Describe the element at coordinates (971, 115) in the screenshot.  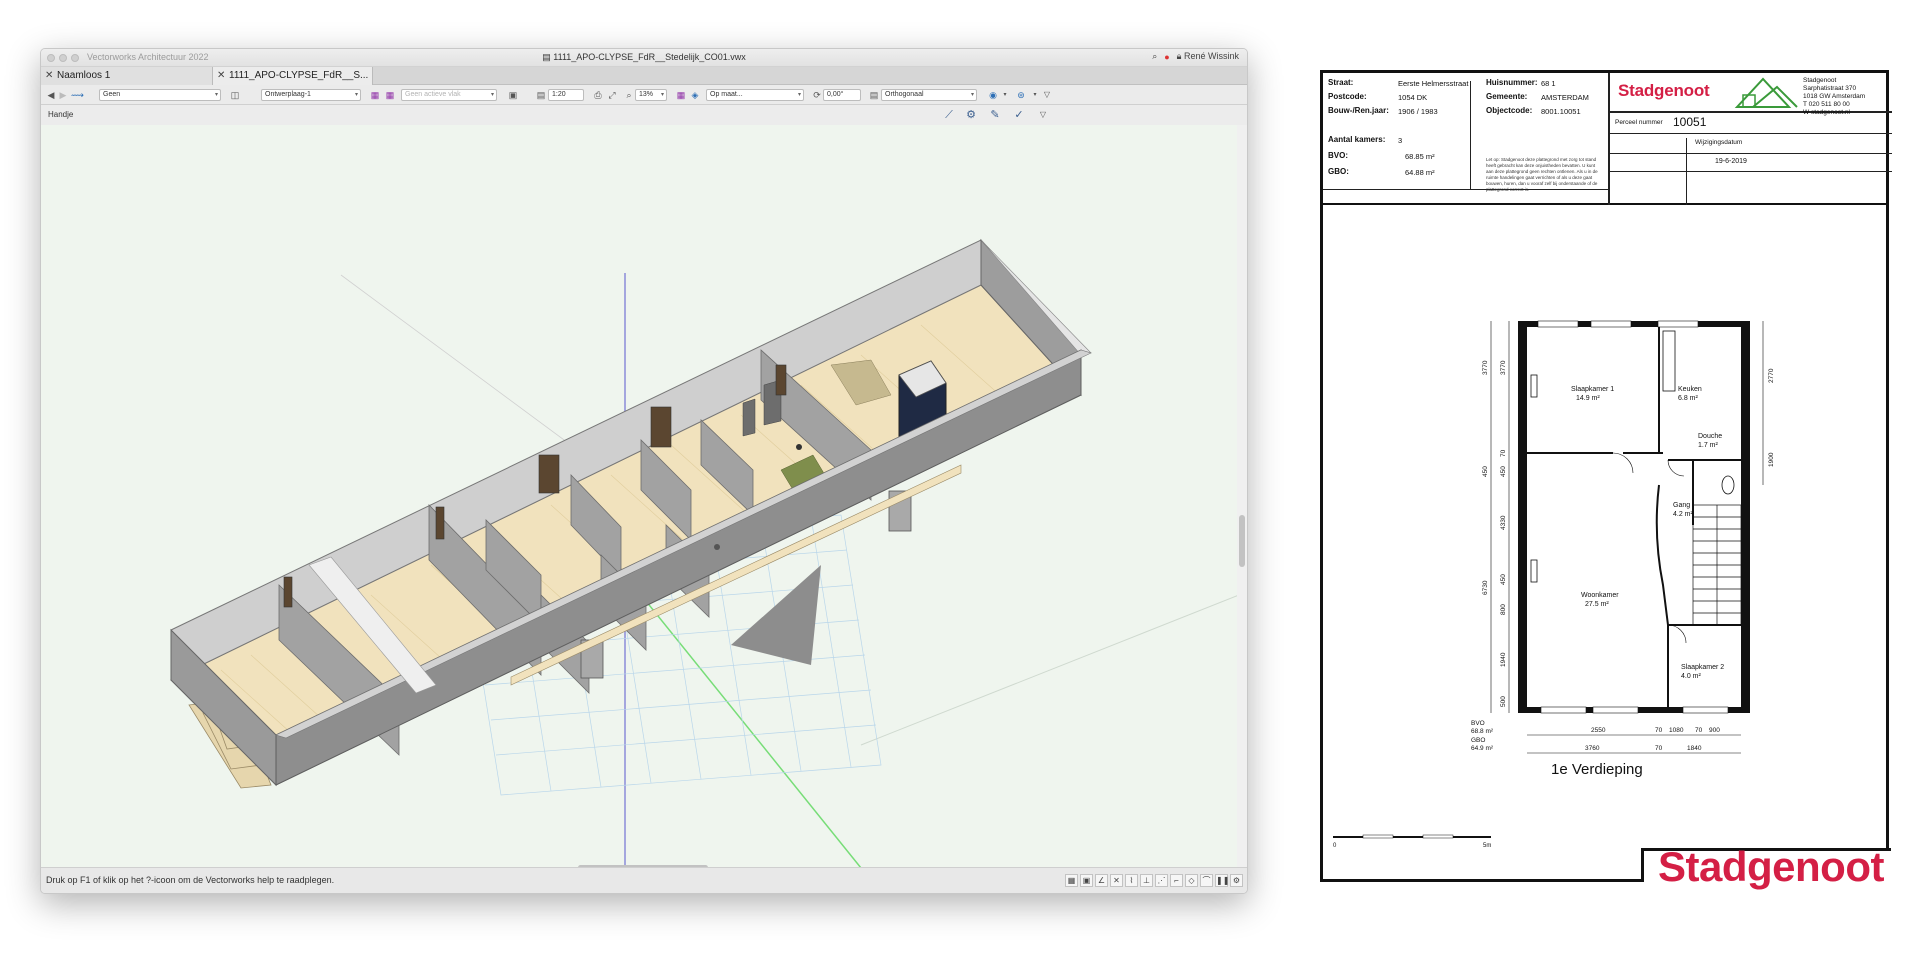
I see `settings-gear-icon: ⚙` at that location.